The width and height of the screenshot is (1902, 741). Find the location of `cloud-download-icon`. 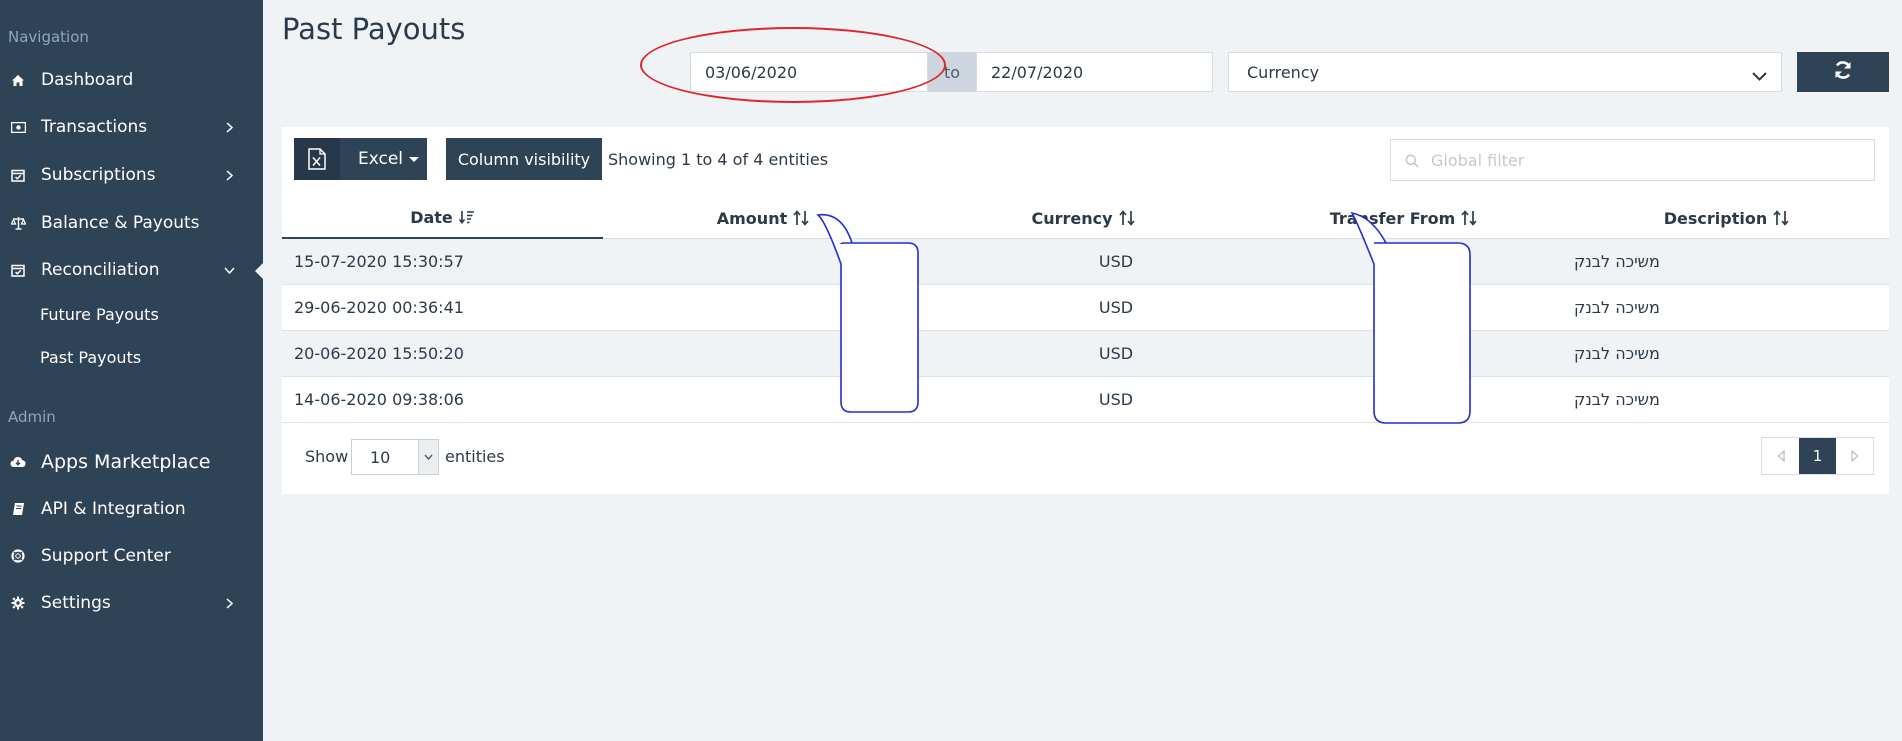

cloud-download-icon is located at coordinates (18, 462).